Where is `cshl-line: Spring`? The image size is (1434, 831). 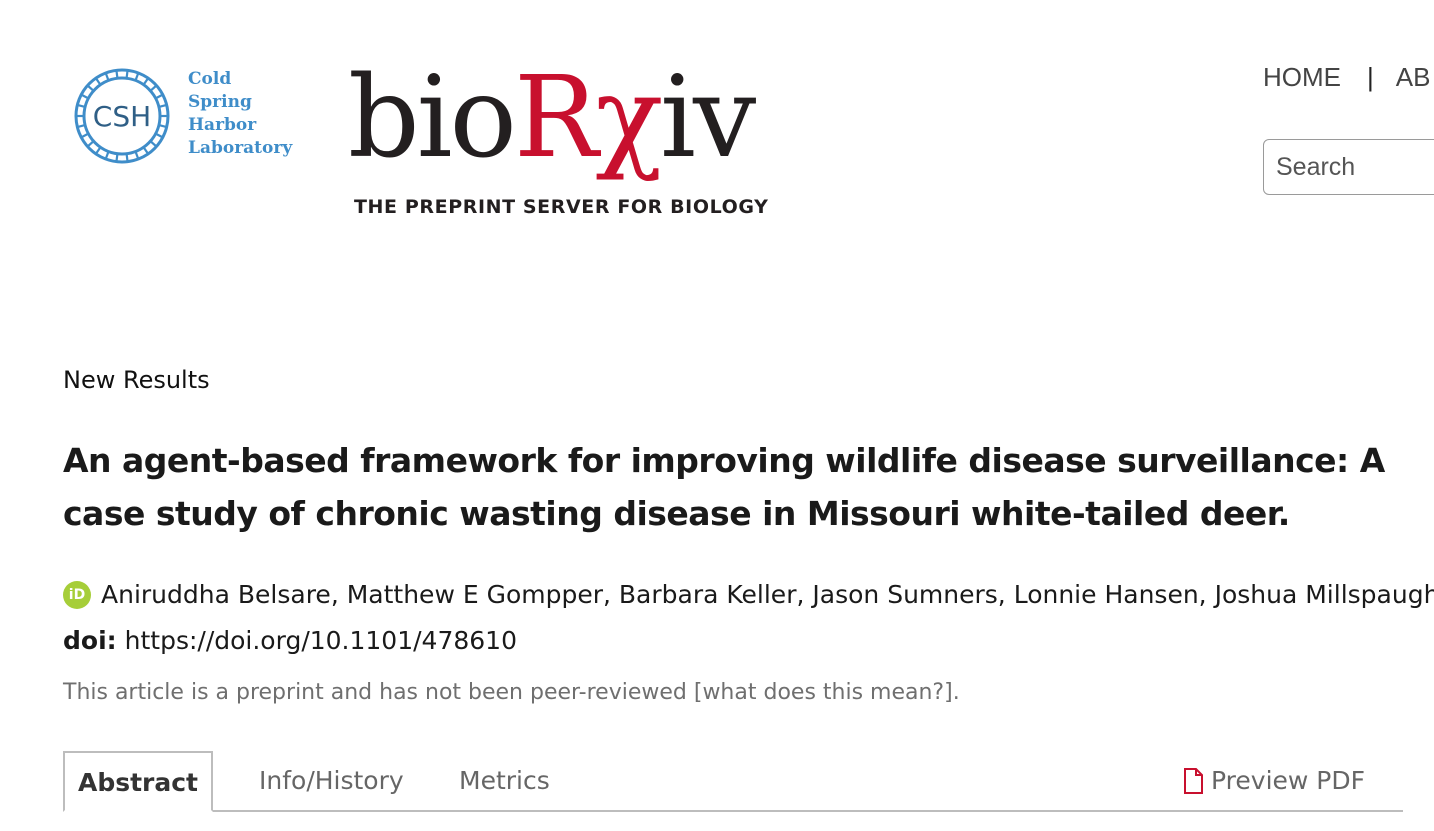
cshl-line: Spring is located at coordinates (220, 102).